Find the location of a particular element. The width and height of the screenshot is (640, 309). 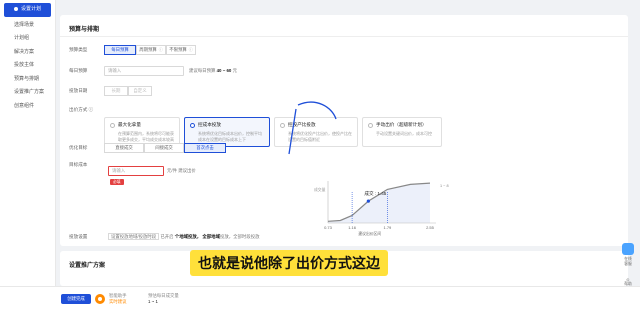

bid-target-label: 优化目标 is located at coordinates (78, 147).